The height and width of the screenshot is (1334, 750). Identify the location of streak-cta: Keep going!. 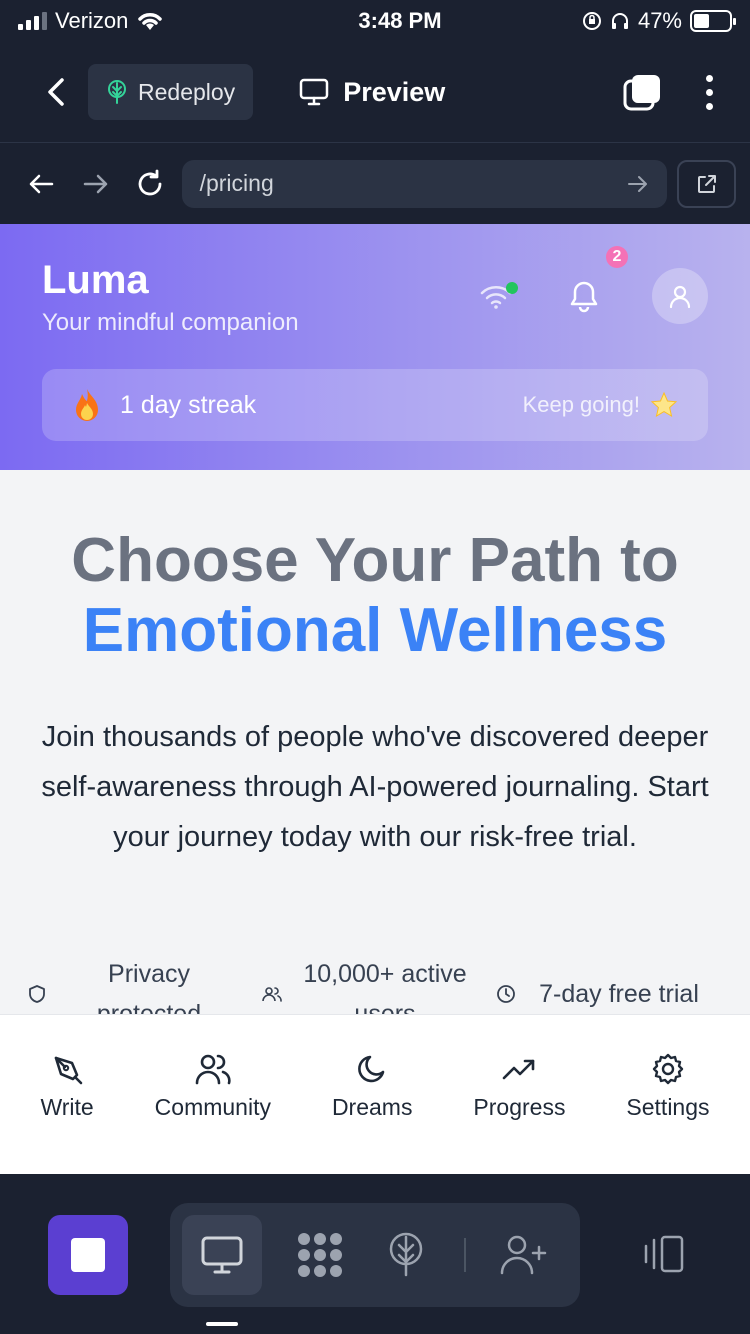
(600, 405).